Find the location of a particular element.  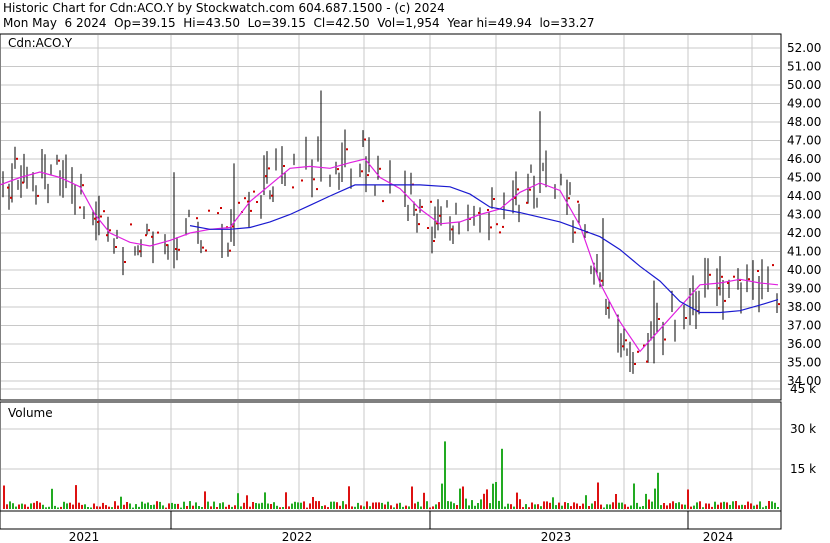

year-label: 2022 is located at coordinates (297, 536).